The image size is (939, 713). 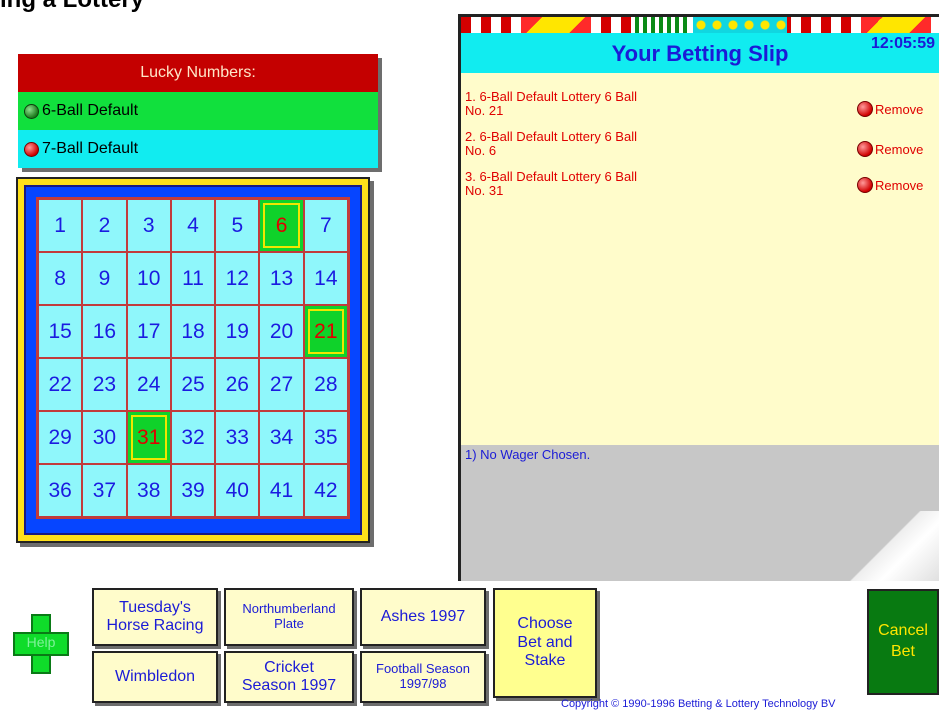 What do you see at coordinates (281, 225) in the screenshot?
I see `number-cell: 6` at bounding box center [281, 225].